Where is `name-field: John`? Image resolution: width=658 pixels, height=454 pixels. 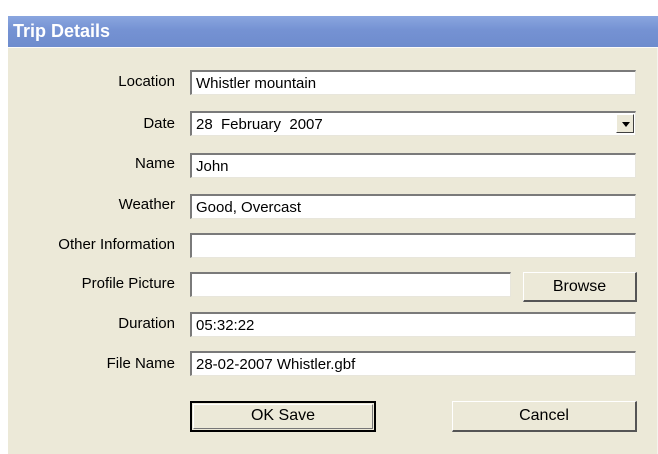 name-field: John is located at coordinates (413, 165).